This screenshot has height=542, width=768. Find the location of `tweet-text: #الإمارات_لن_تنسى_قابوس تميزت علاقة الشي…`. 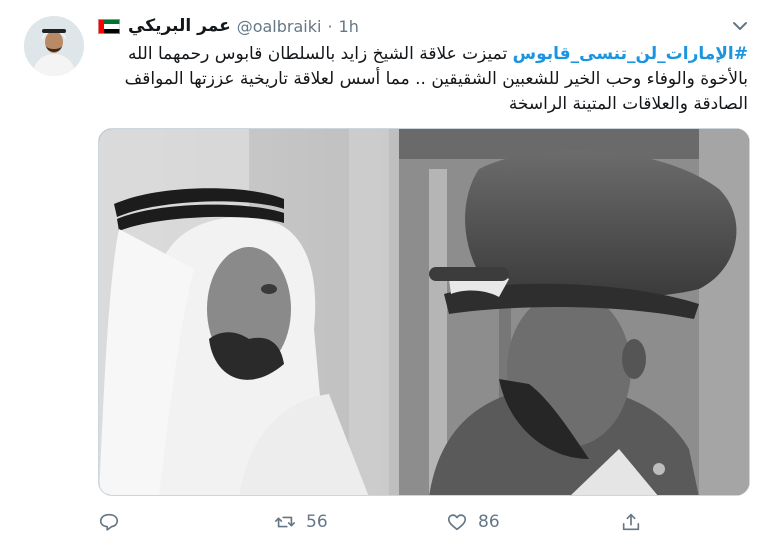

tweet-text: #الإمارات_لن_تنسى_قابوس تميزت علاقة الشي… is located at coordinates (423, 79).